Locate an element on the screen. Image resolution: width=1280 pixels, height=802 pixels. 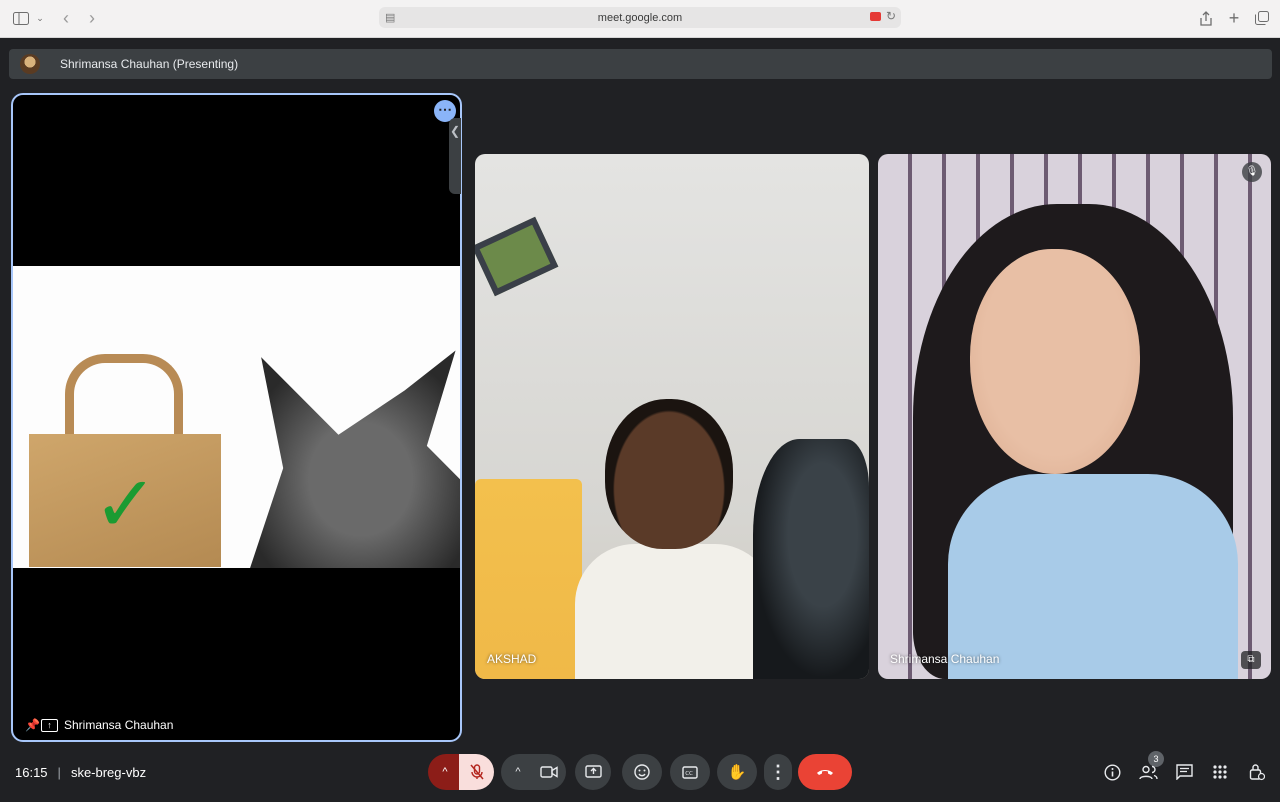
captions-button: CC is located at coordinates (690, 772).